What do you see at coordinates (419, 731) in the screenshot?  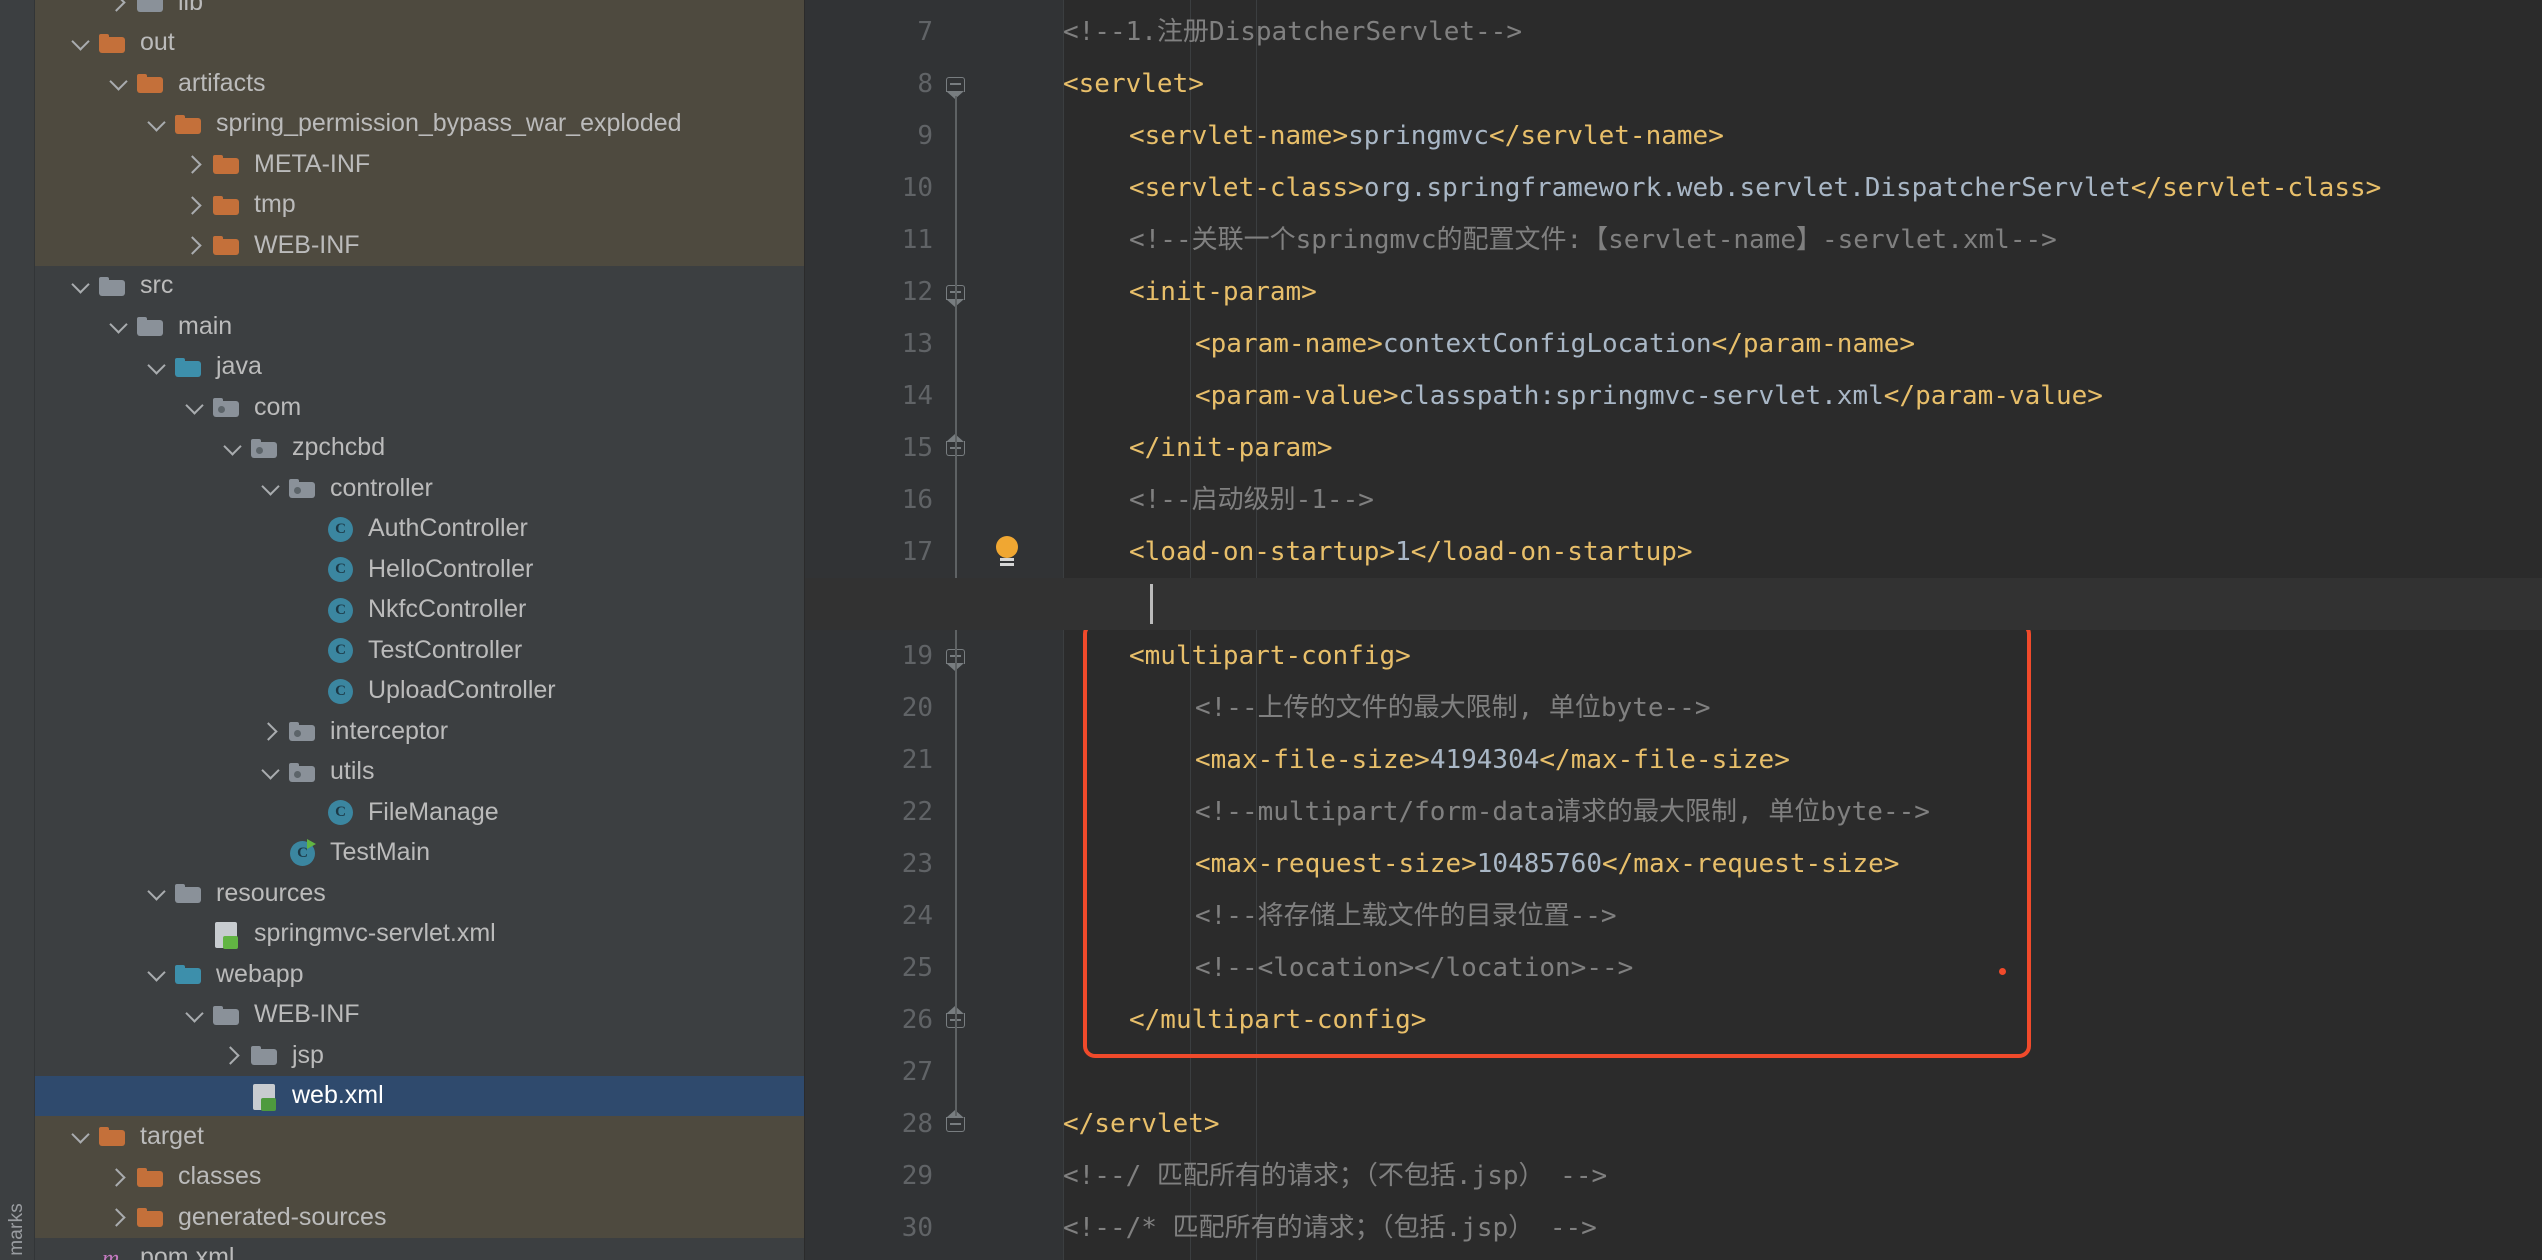 I see `tree-row: interceptor` at bounding box center [419, 731].